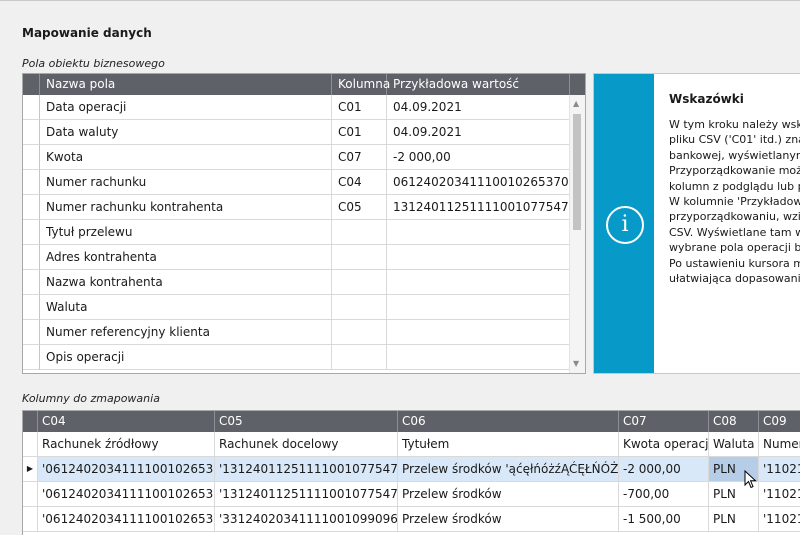 The width and height of the screenshot is (800, 535). I want to click on field-row: Adres kontrahenta, so click(305, 257).